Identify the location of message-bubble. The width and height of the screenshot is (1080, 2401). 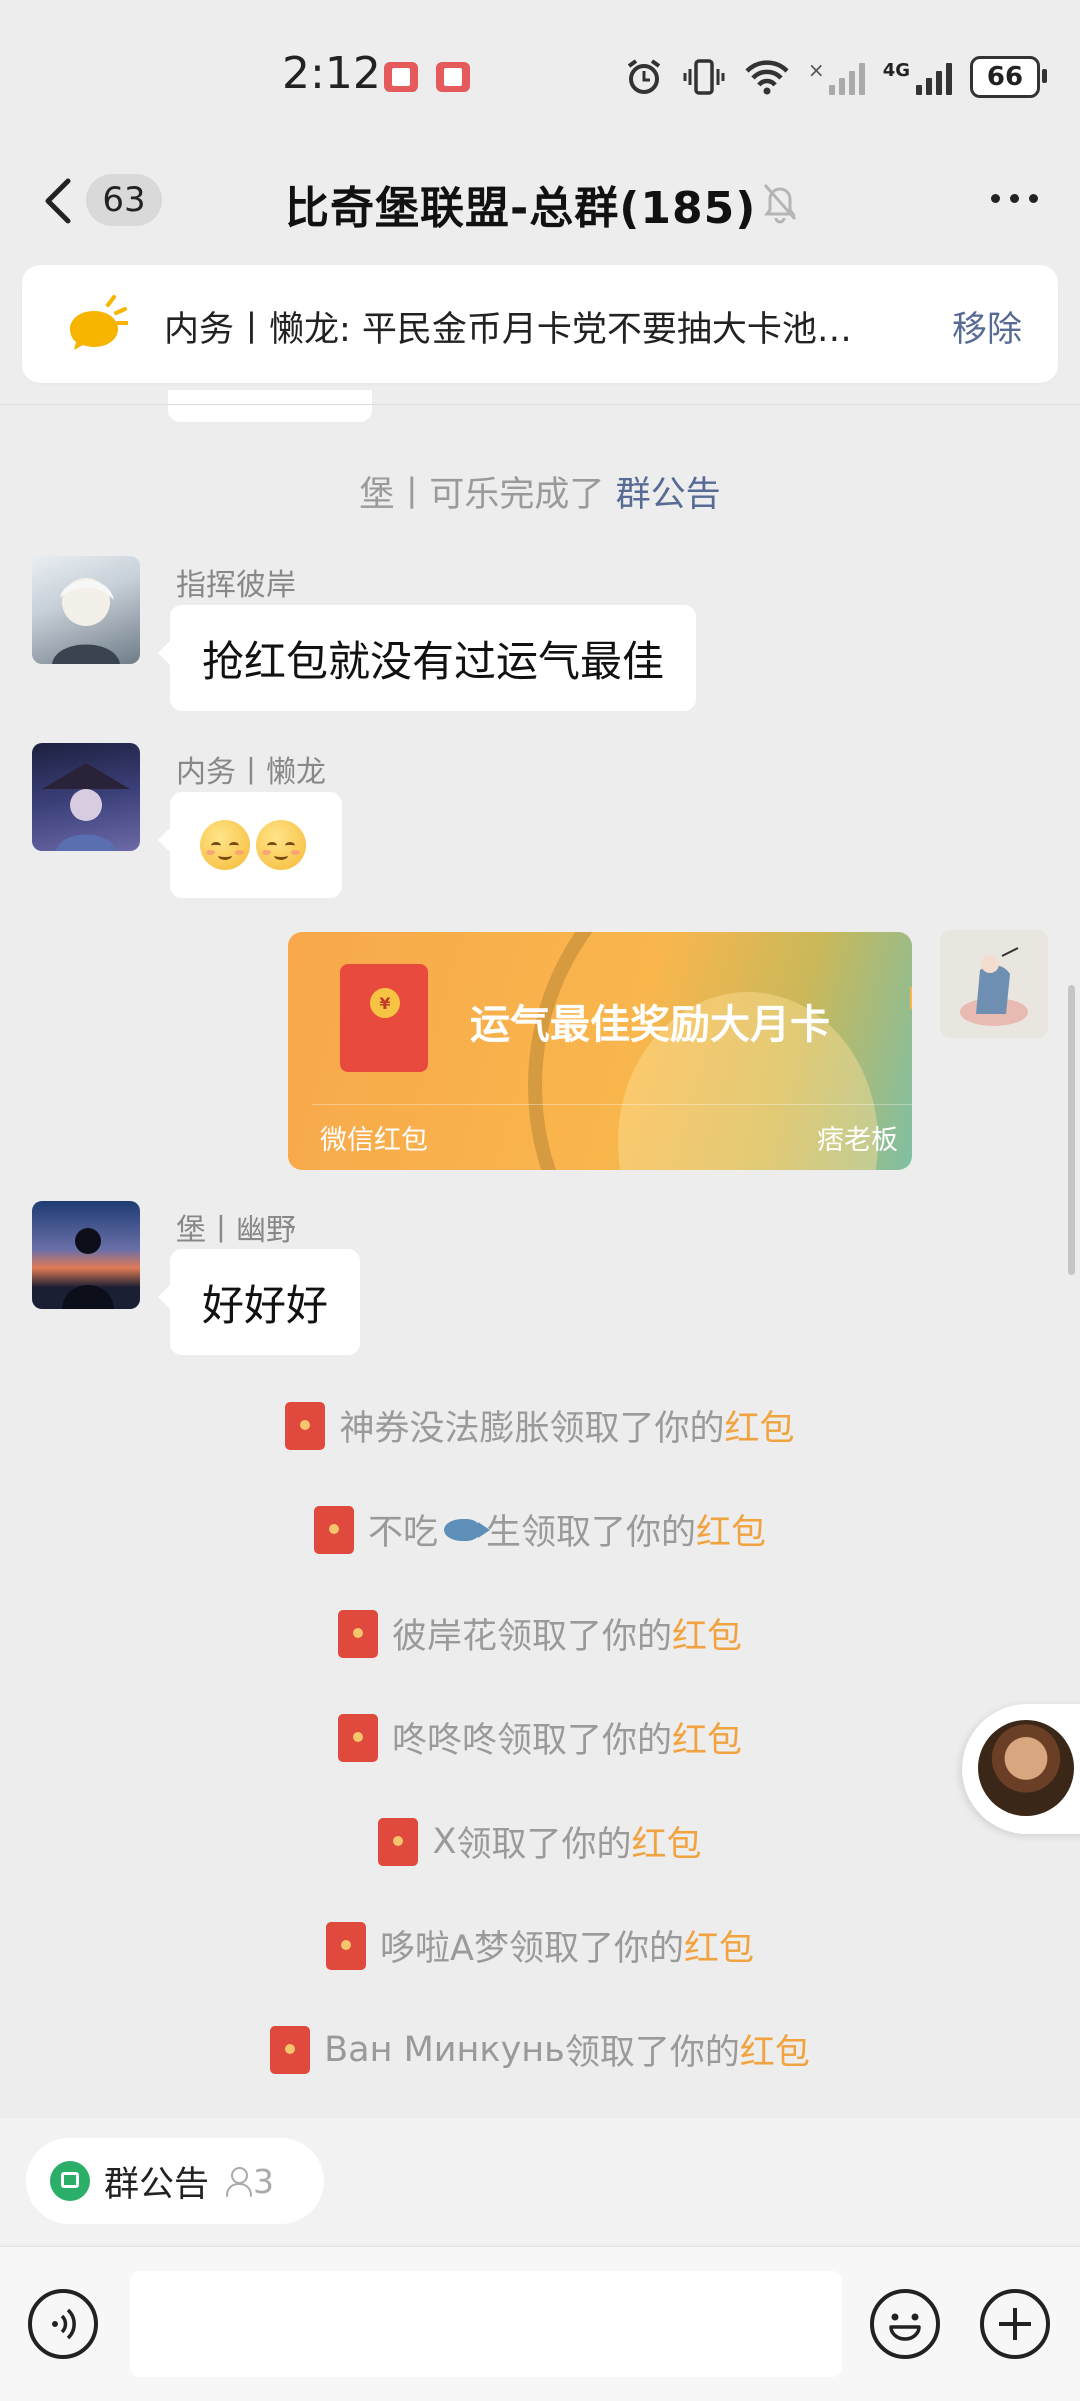
(250, 845).